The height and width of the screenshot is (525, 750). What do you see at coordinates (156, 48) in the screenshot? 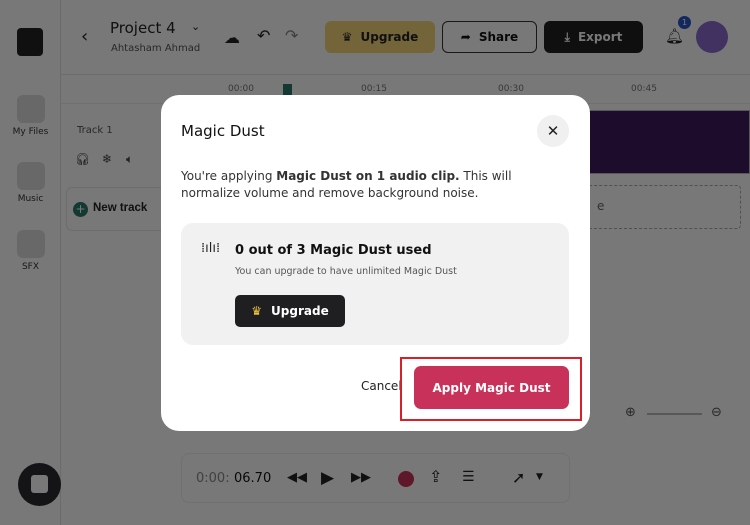
I see `owner-name: Ahtasham Ahmad` at bounding box center [156, 48].